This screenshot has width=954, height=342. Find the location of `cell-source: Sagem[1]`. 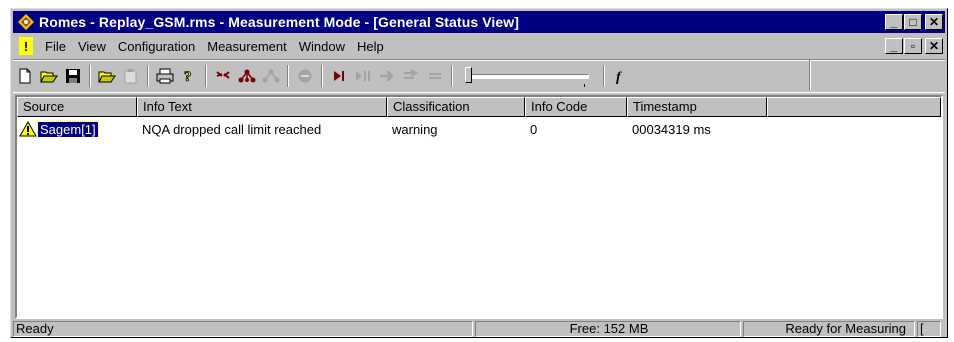

cell-source: Sagem[1] is located at coordinates (77, 129).